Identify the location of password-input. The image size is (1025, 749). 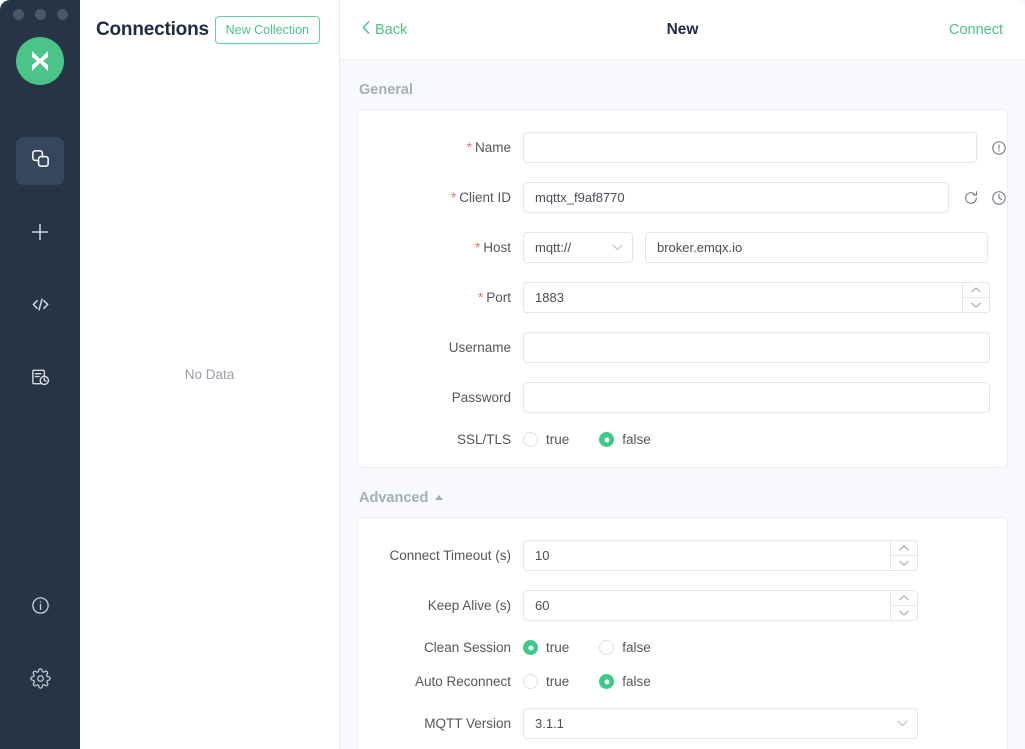
(756, 397).